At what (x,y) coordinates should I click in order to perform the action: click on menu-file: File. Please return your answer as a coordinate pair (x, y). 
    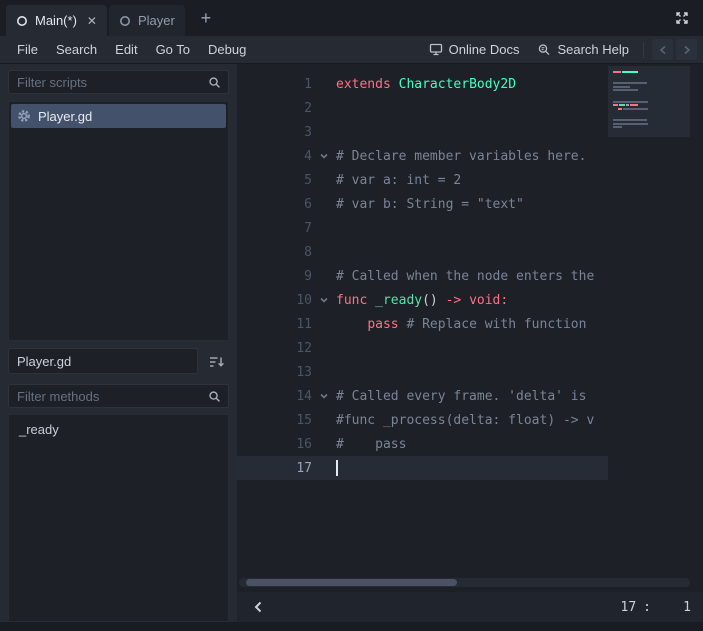
    Looking at the image, I should click on (27, 49).